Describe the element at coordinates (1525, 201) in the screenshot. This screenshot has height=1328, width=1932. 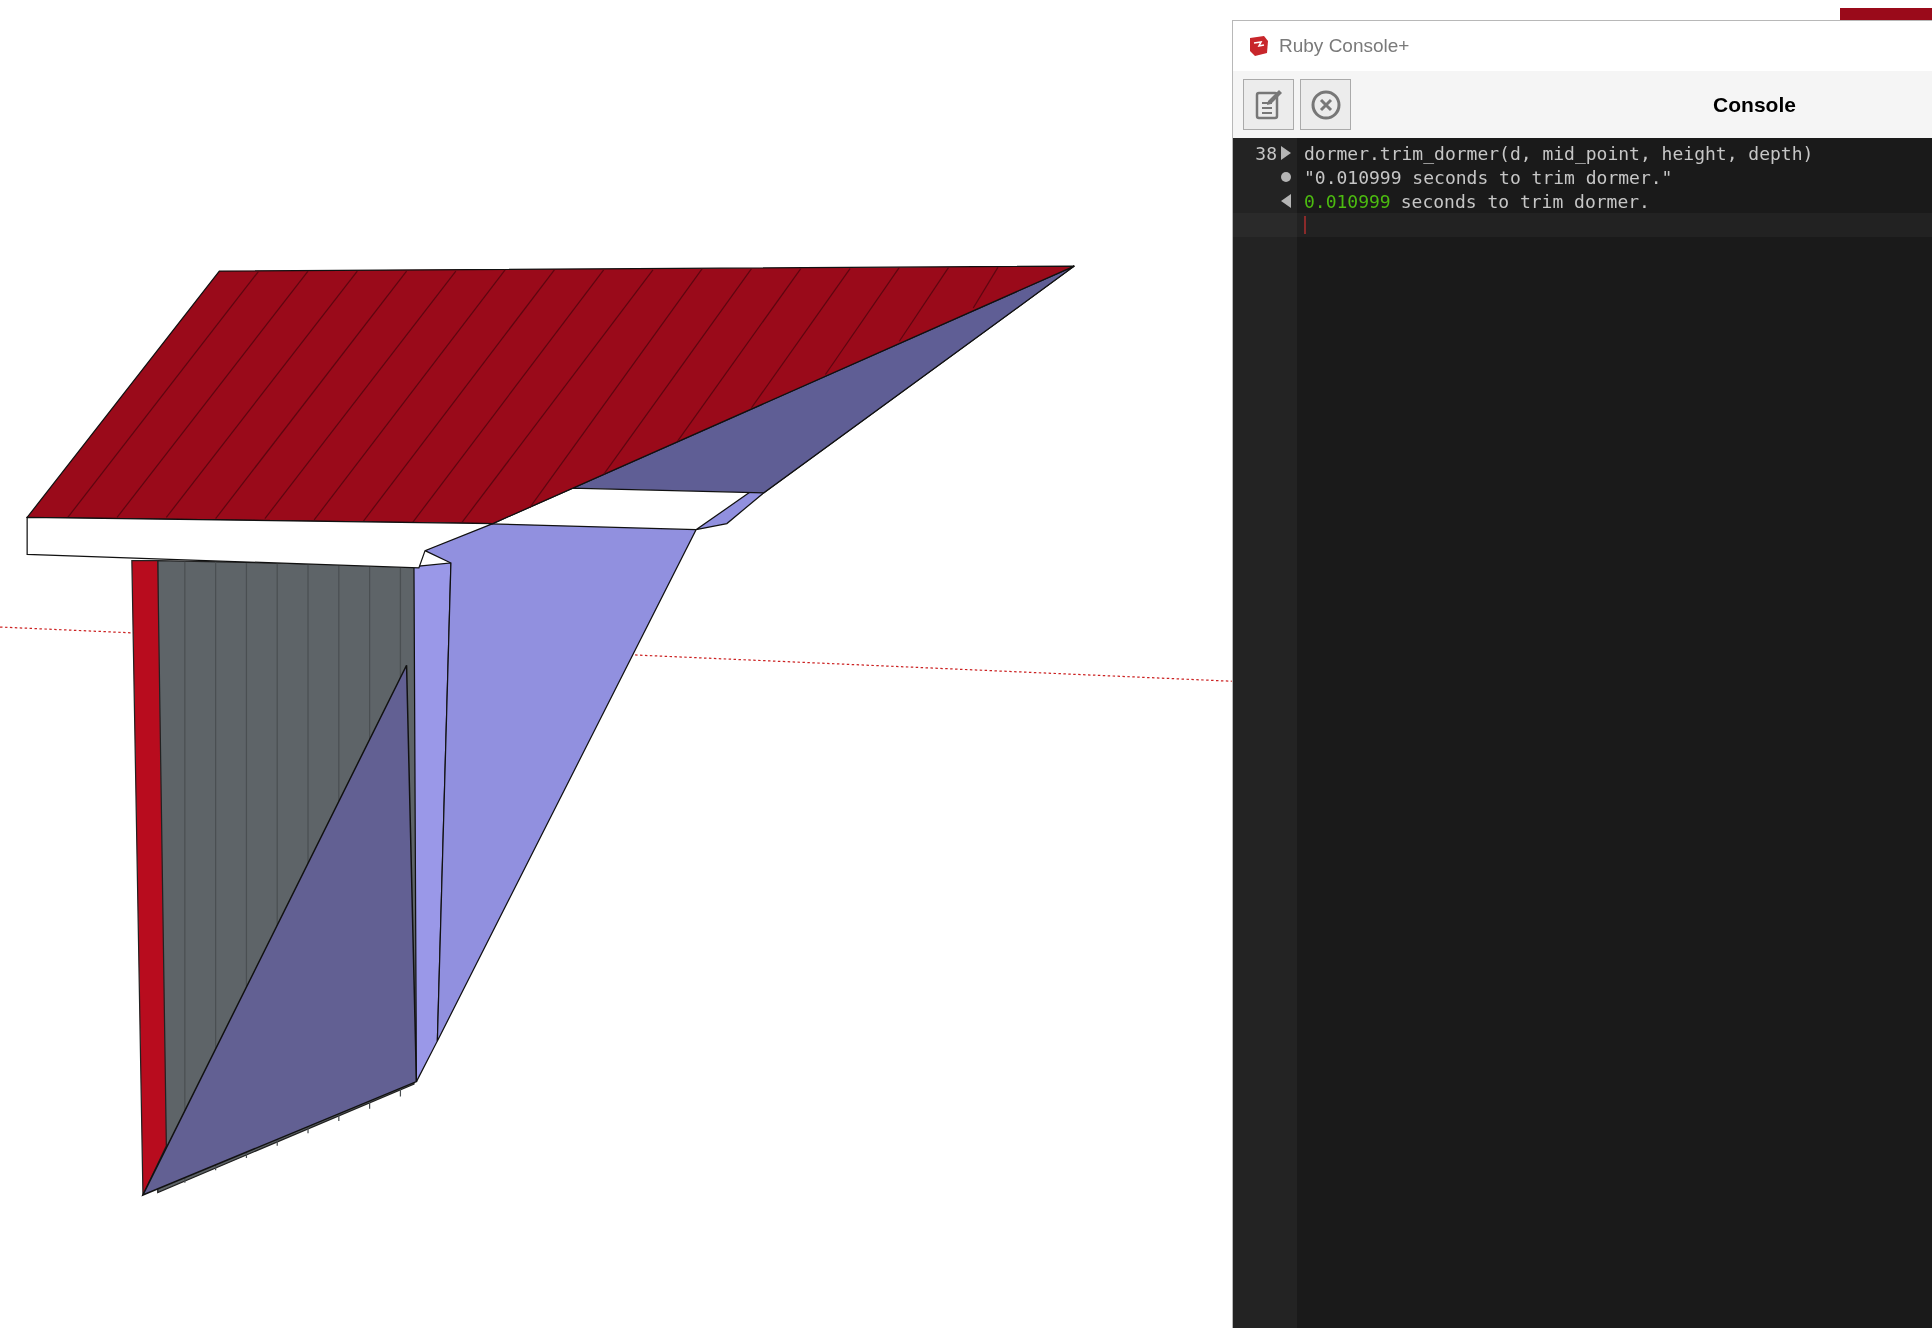
I see `output-text: seconds to trim dormer.` at that location.